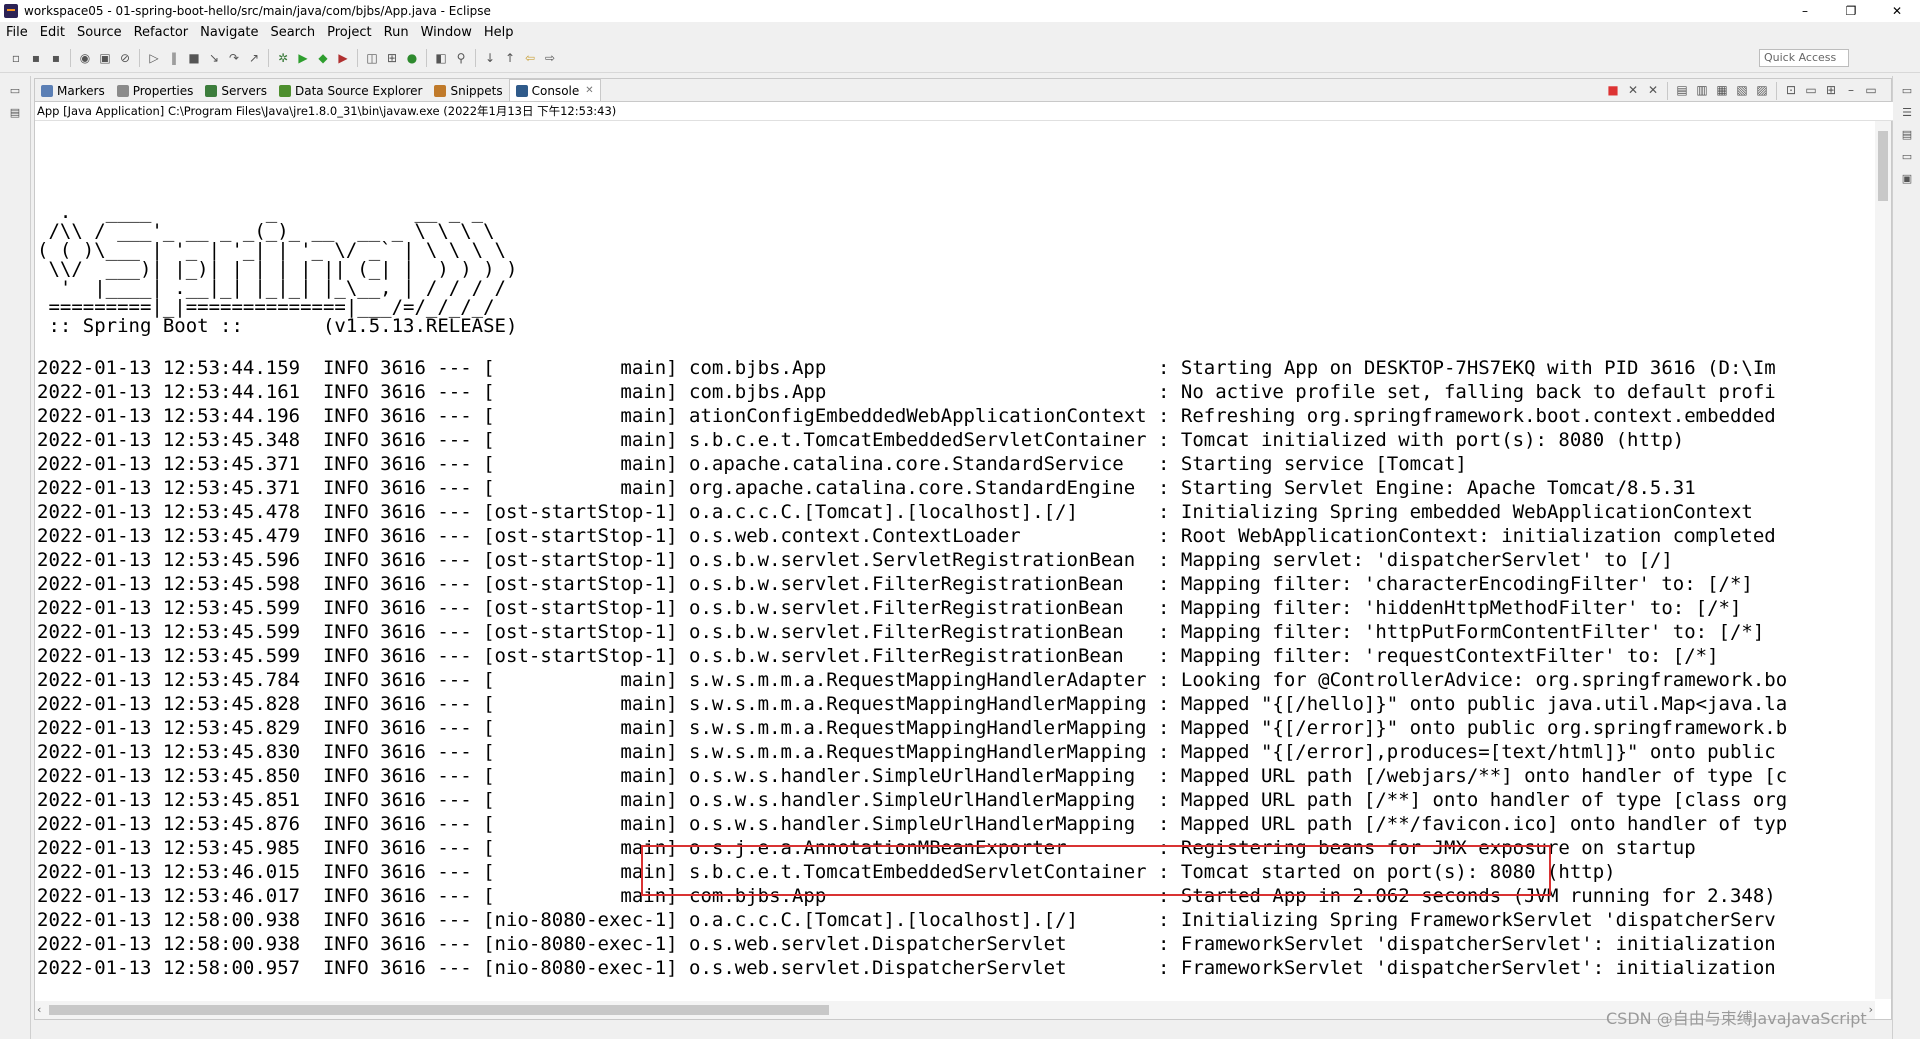 Image resolution: width=1920 pixels, height=1039 pixels. Describe the element at coordinates (214, 58) in the screenshot. I see `step-into-icon: ↘` at that location.